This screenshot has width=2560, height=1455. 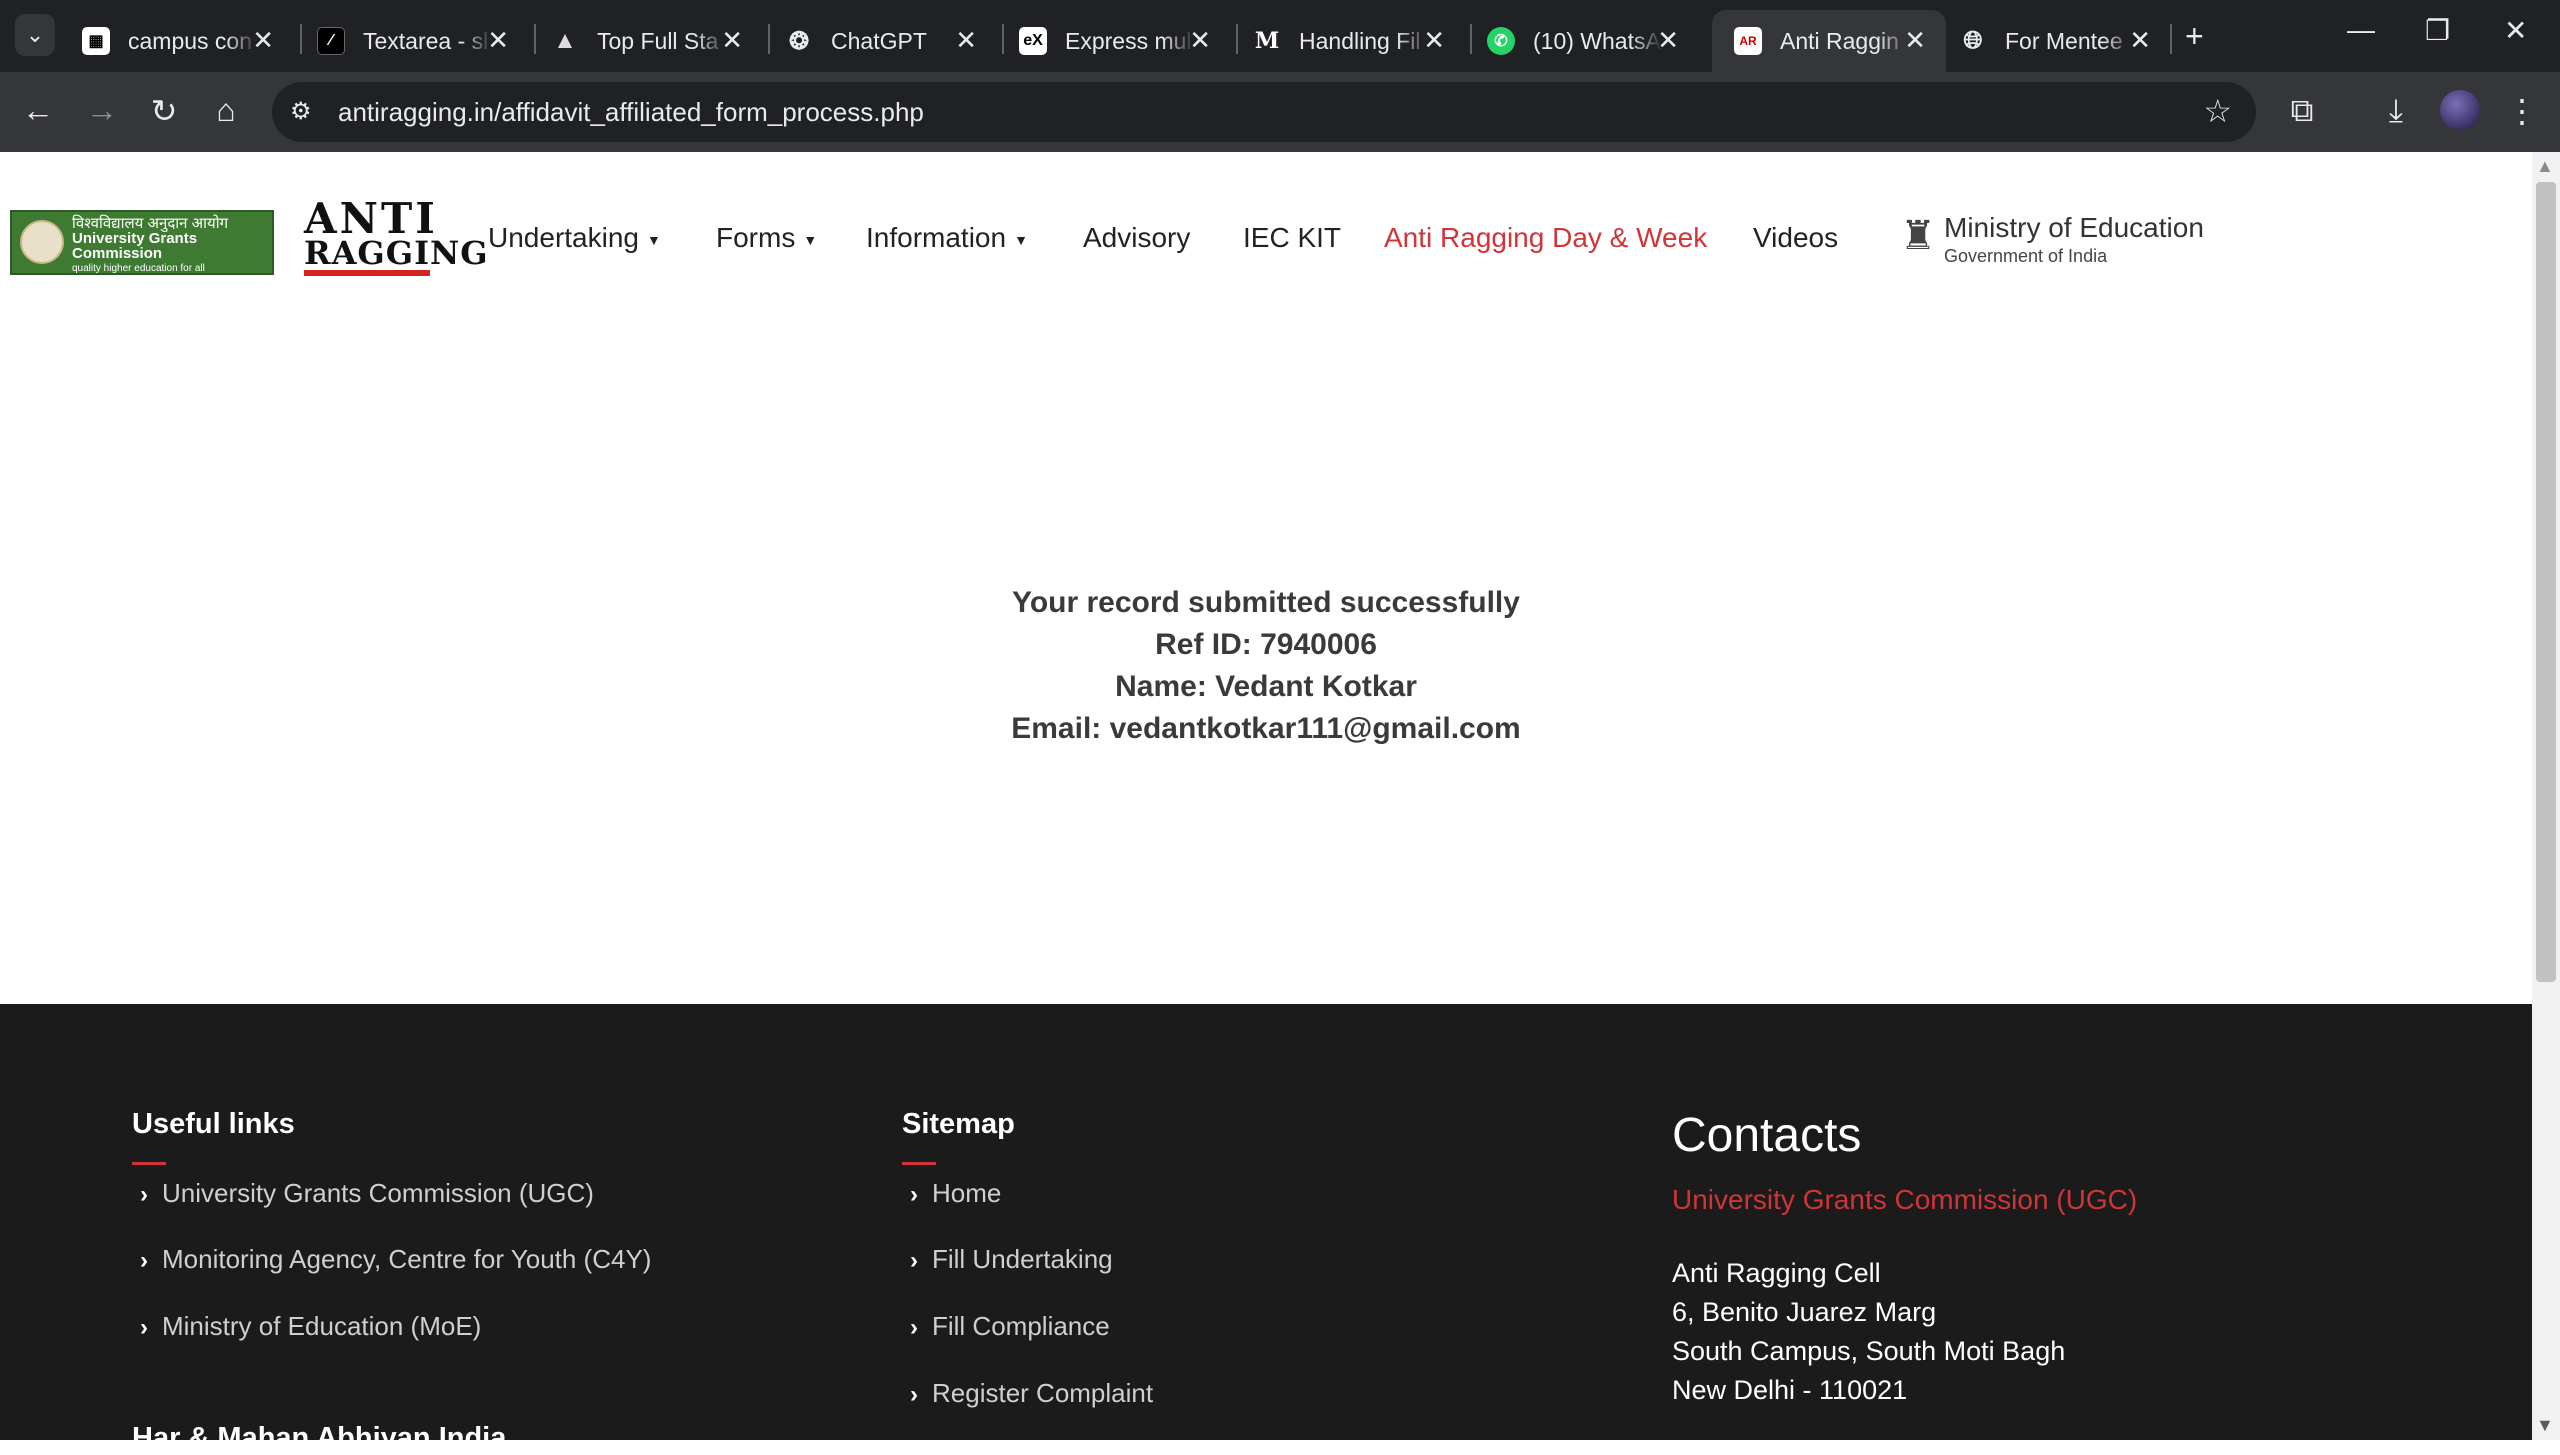 What do you see at coordinates (1767, 1135) in the screenshot?
I see `contacts-title: Contacts` at bounding box center [1767, 1135].